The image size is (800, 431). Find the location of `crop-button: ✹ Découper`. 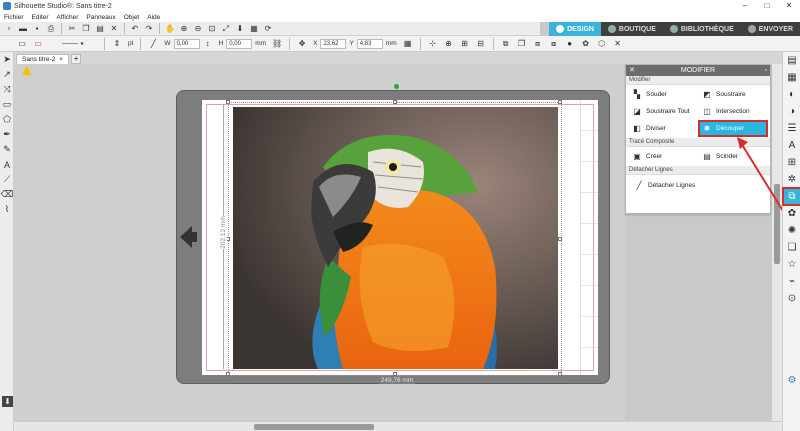

crop-button: ✹ Découper is located at coordinates (733, 128).